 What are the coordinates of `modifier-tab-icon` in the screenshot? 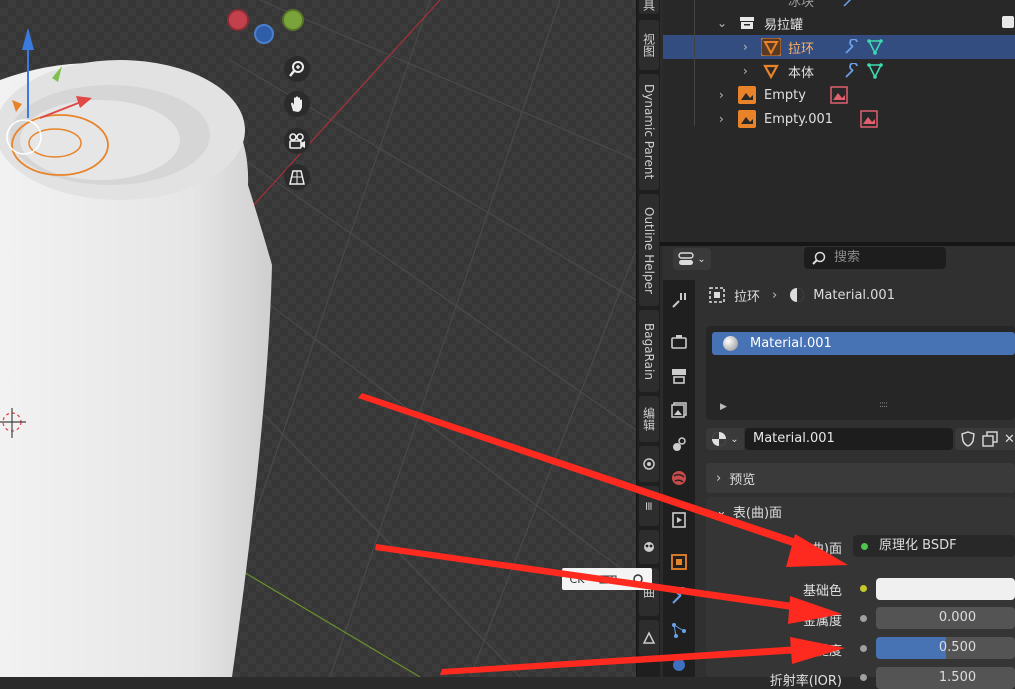 It's located at (679, 596).